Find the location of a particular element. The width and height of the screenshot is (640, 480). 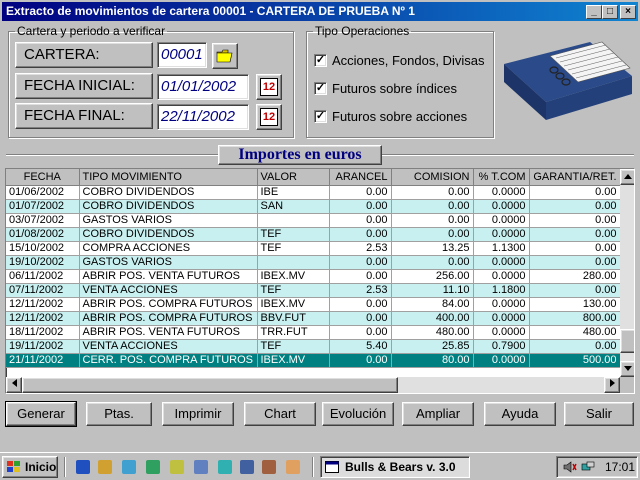

fecha-final-calendar-button: 12 is located at coordinates (269, 117).